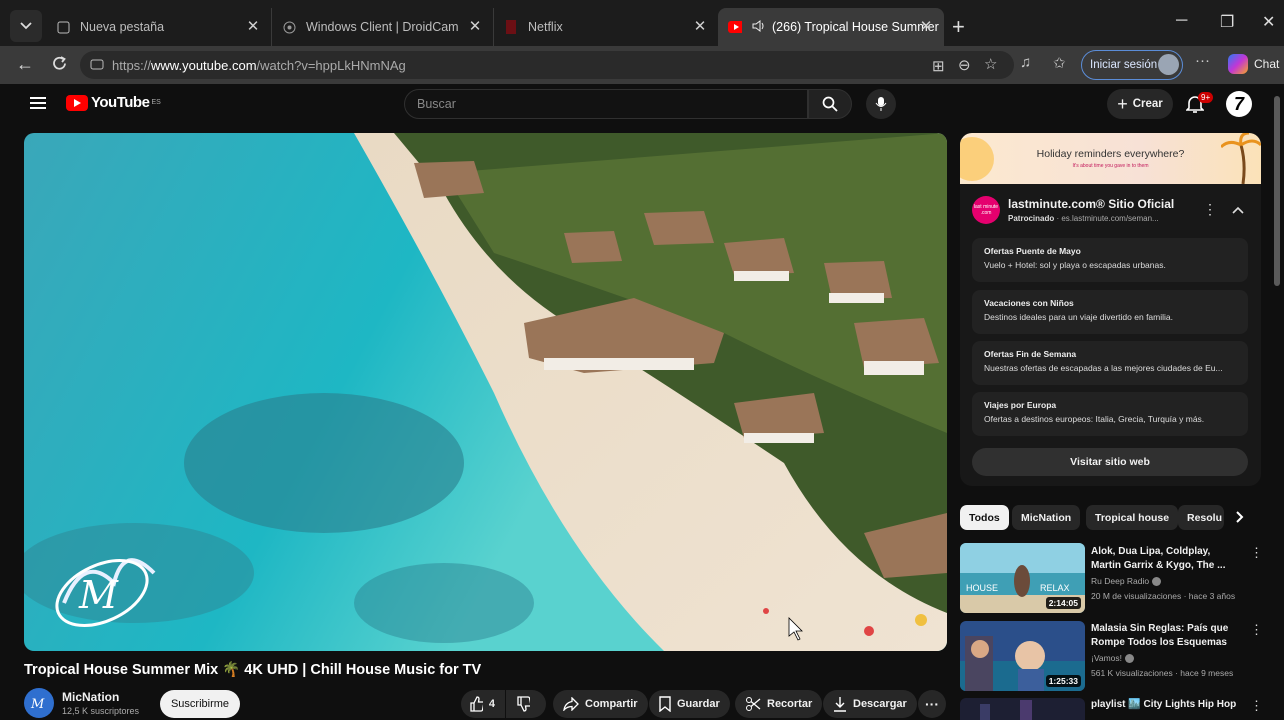  What do you see at coordinates (200, 704) in the screenshot?
I see `subscribe-button: Suscribirme` at bounding box center [200, 704].